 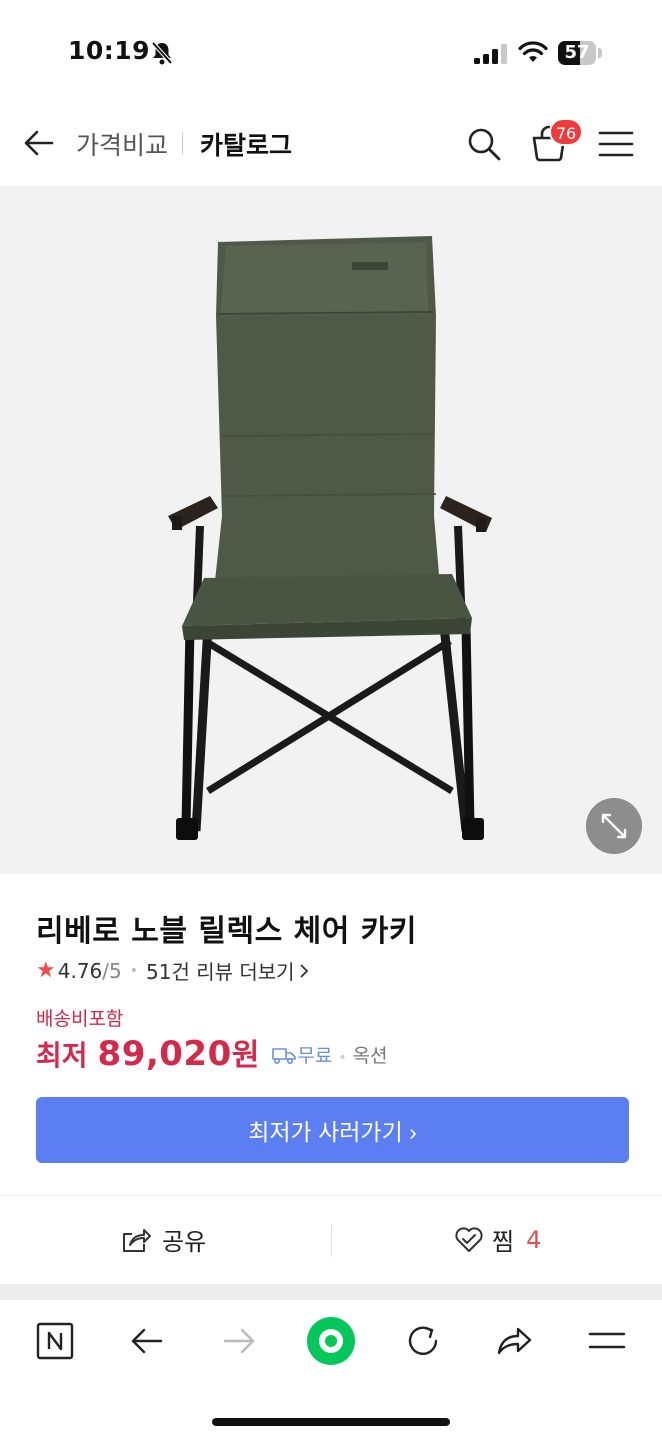 I want to click on seller-name: 옥션, so click(x=370, y=1056).